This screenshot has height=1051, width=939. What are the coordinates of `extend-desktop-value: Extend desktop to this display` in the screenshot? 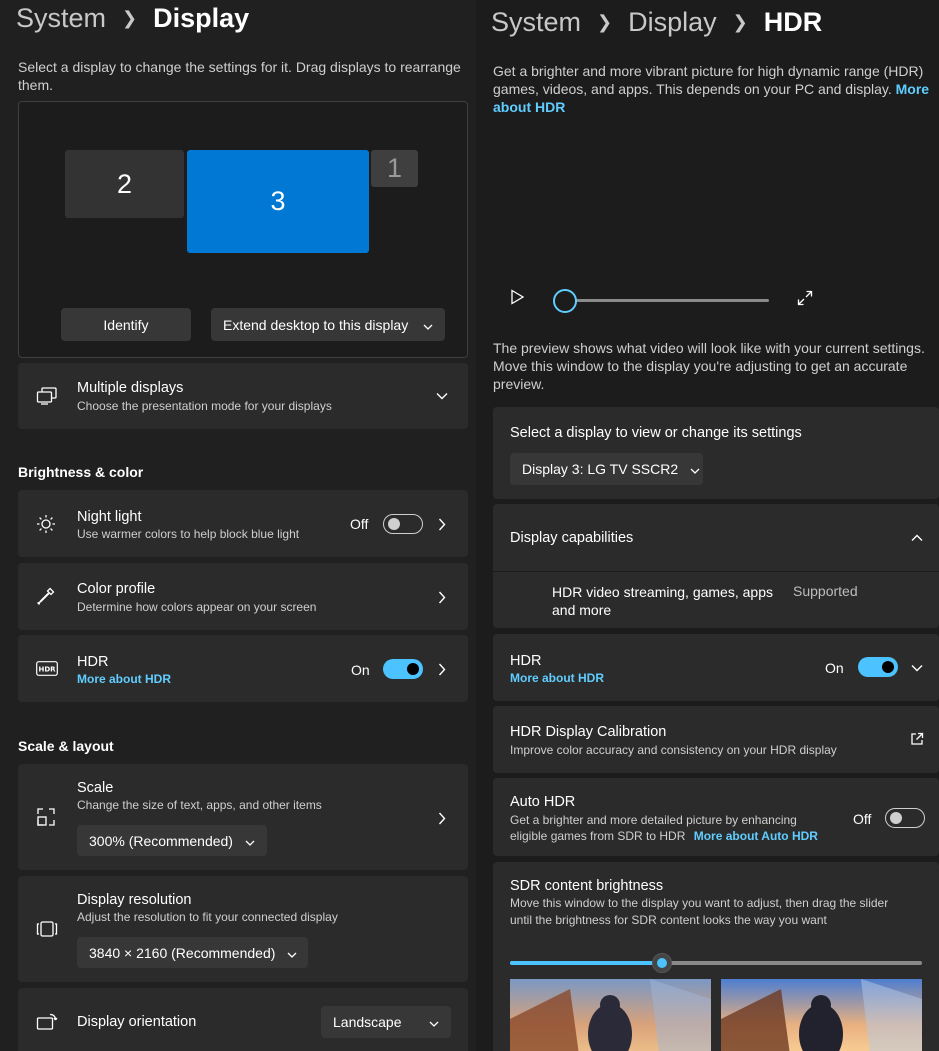 It's located at (316, 324).